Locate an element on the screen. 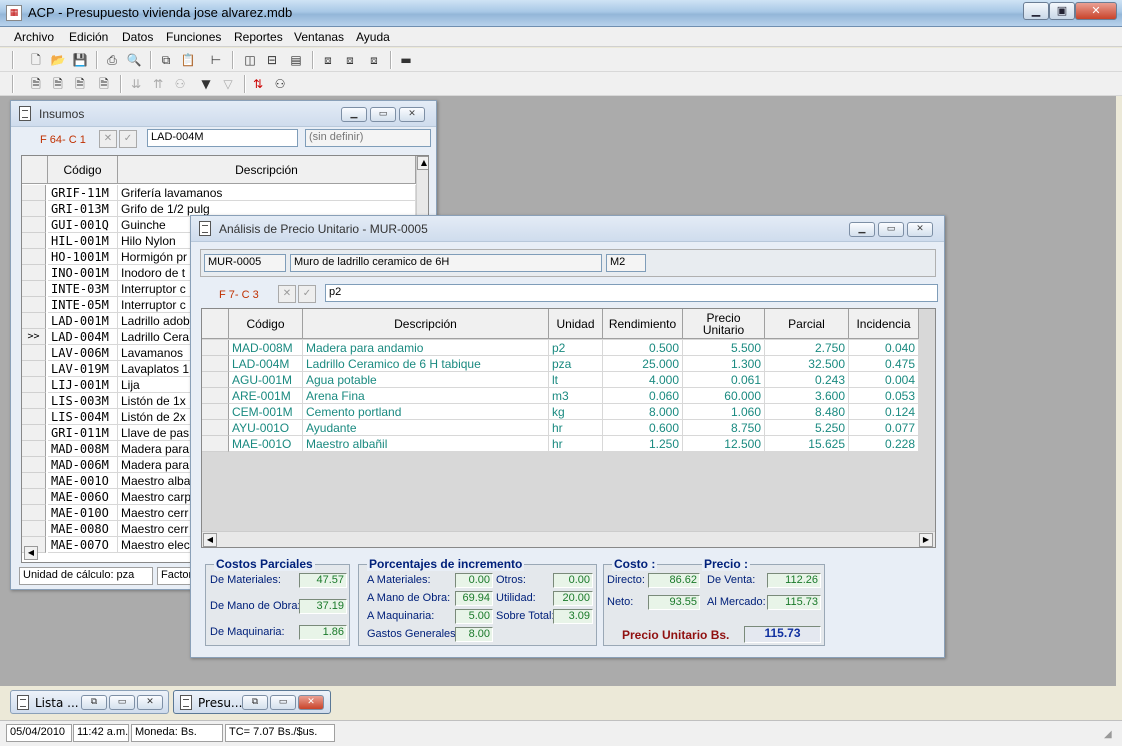 Image resolution: width=1122 pixels, height=746 pixels. cell-codigo: GRI-013M is located at coordinates (83, 209).